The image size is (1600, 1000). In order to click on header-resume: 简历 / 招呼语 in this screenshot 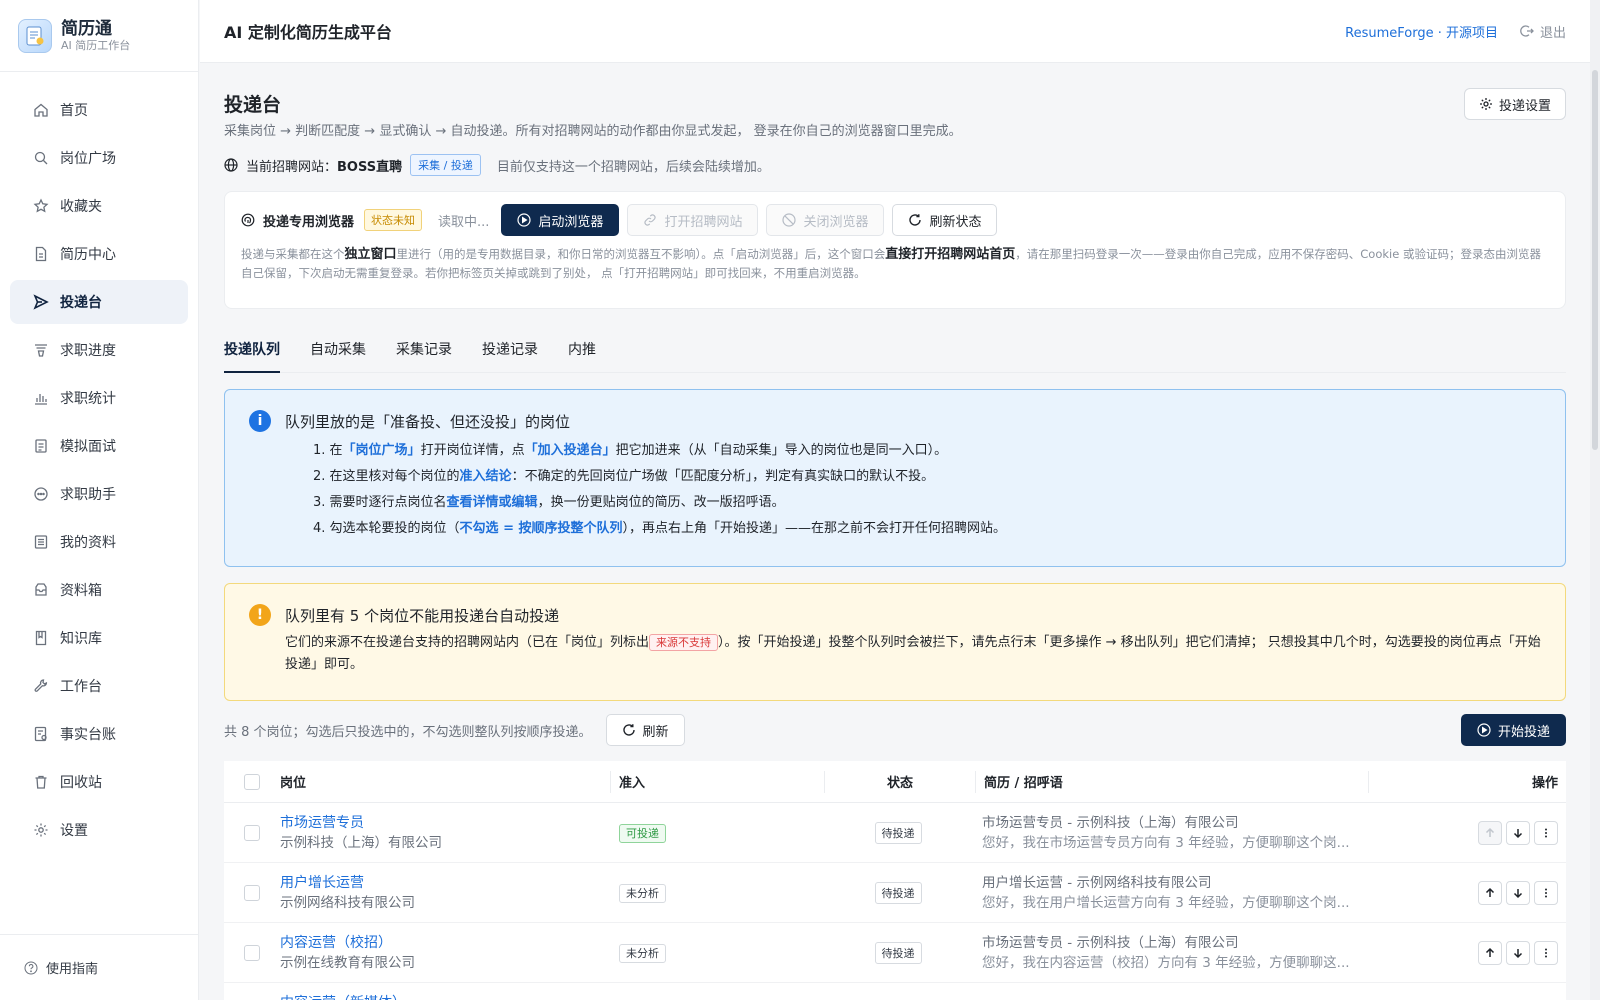, I will do `click(1023, 783)`.